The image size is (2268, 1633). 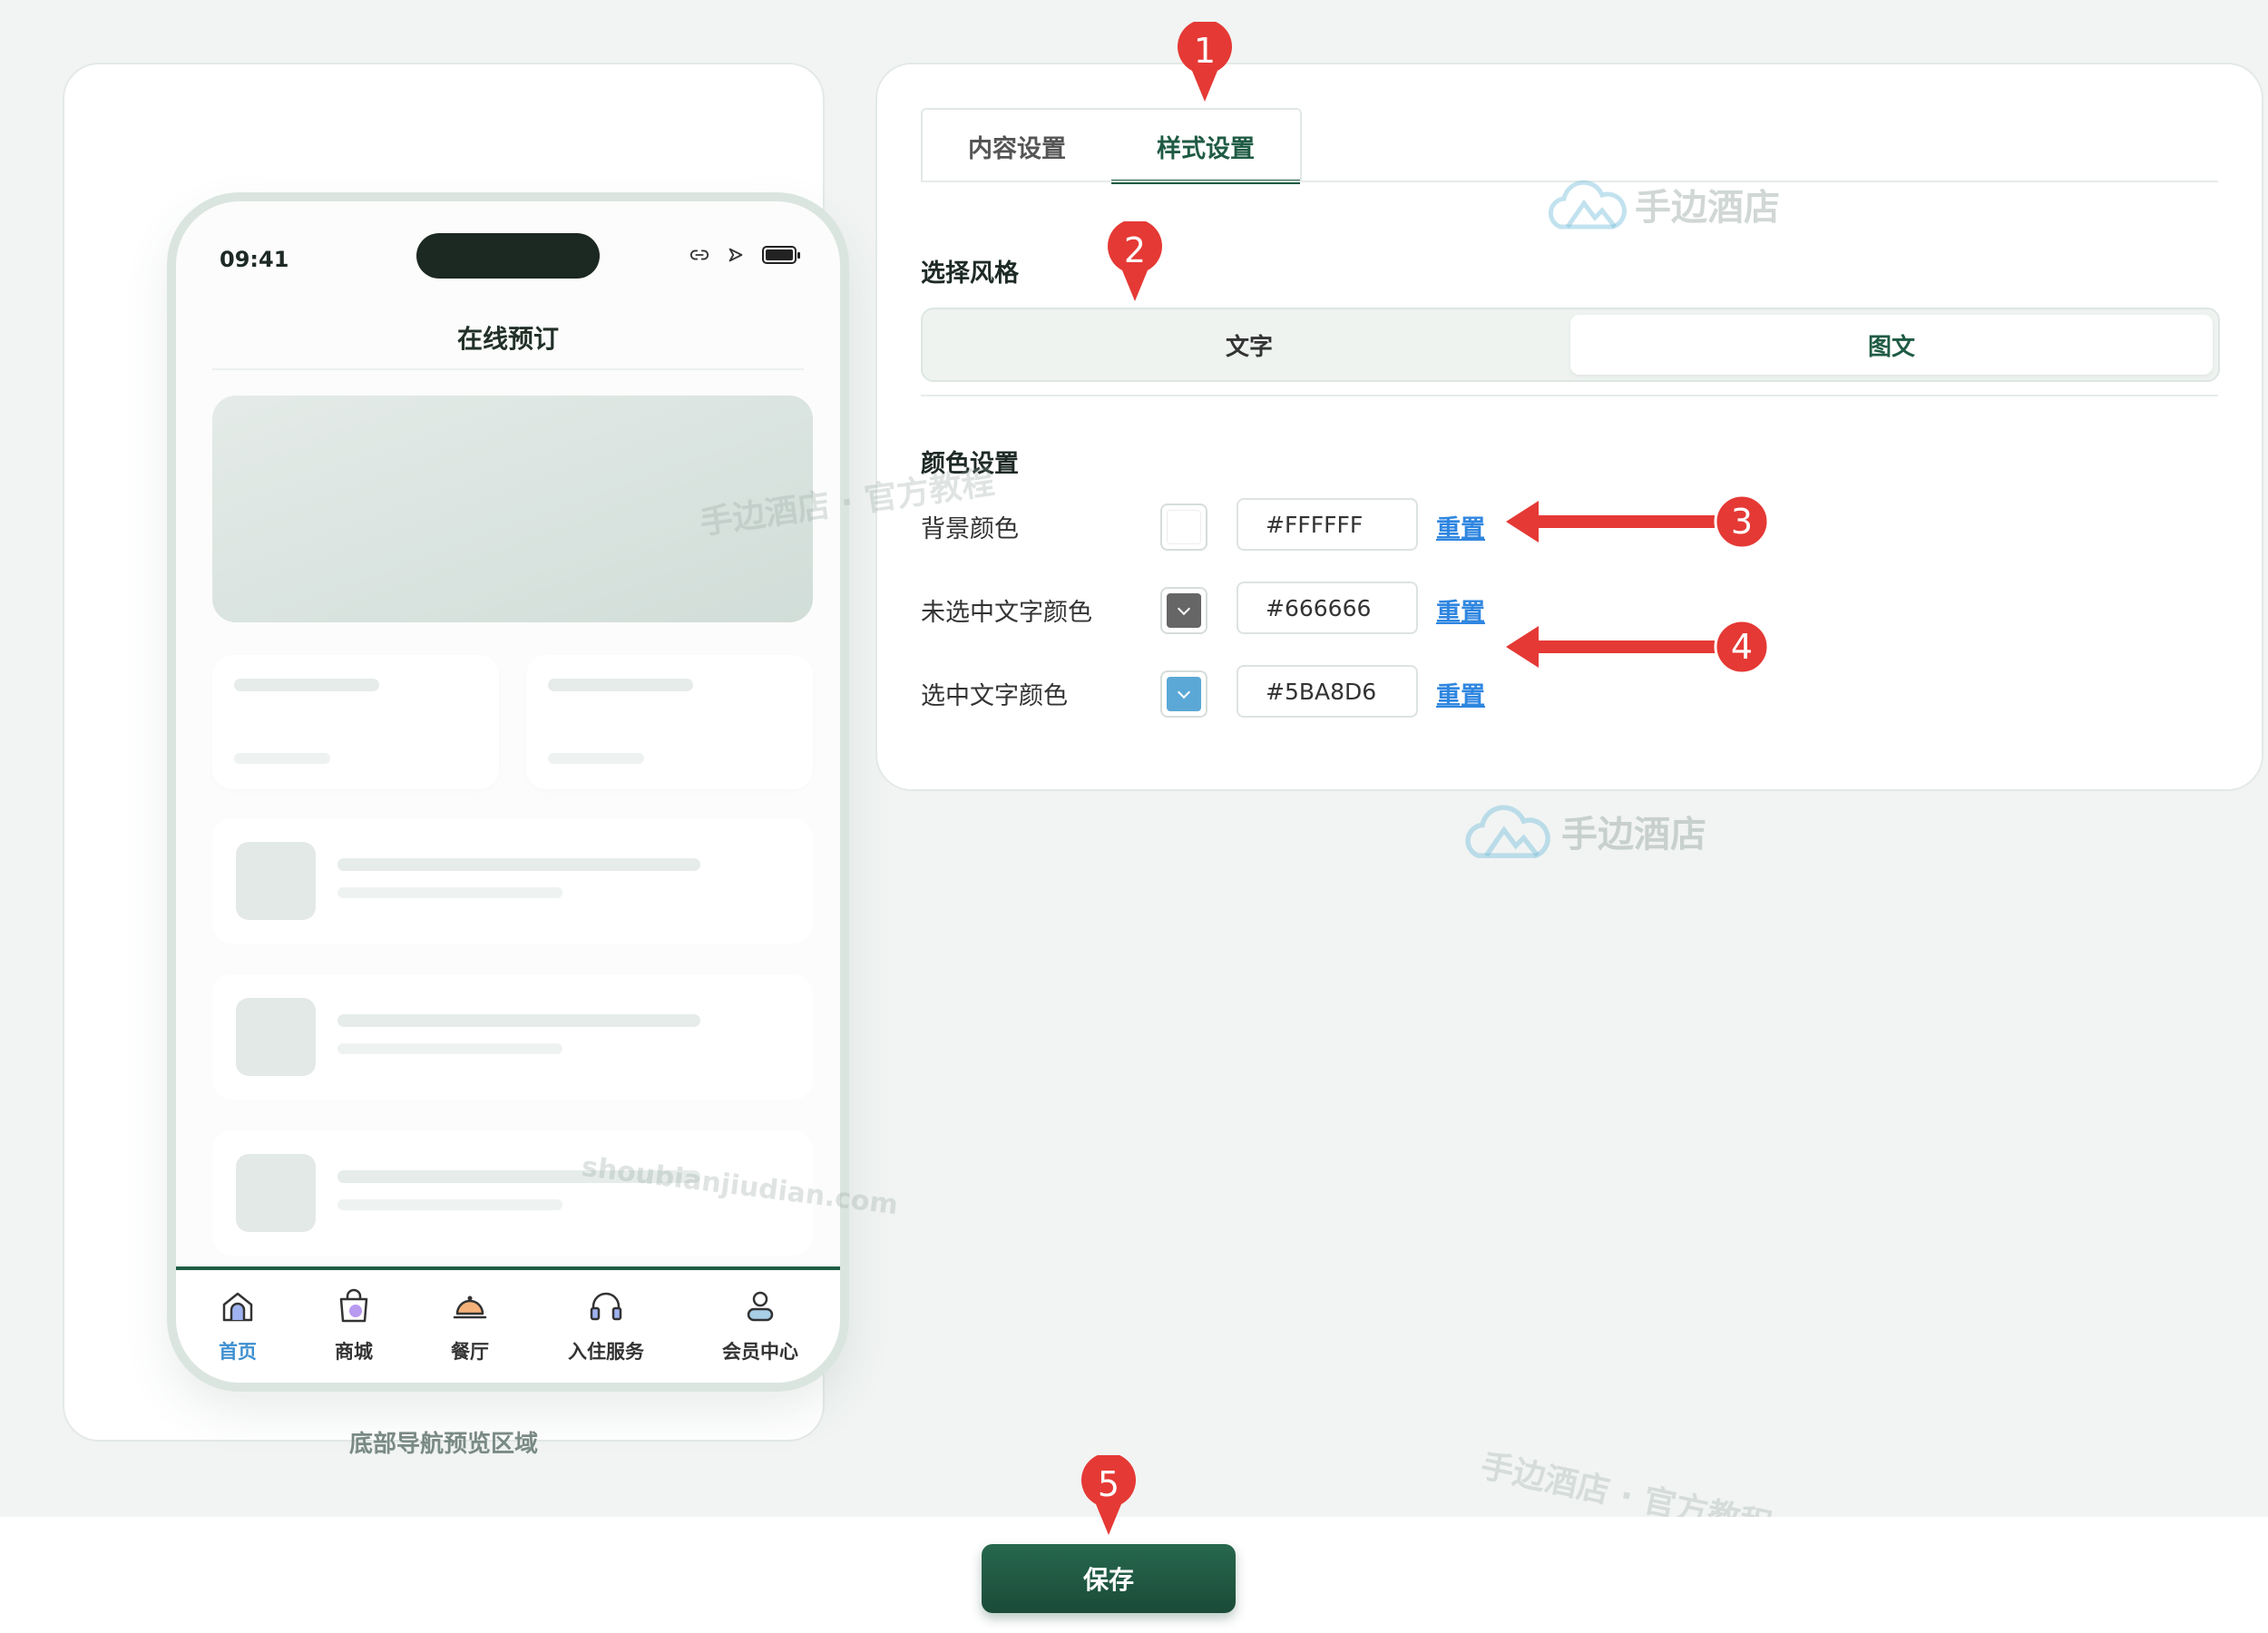 What do you see at coordinates (239, 1325) in the screenshot?
I see `tab-home: 首页` at bounding box center [239, 1325].